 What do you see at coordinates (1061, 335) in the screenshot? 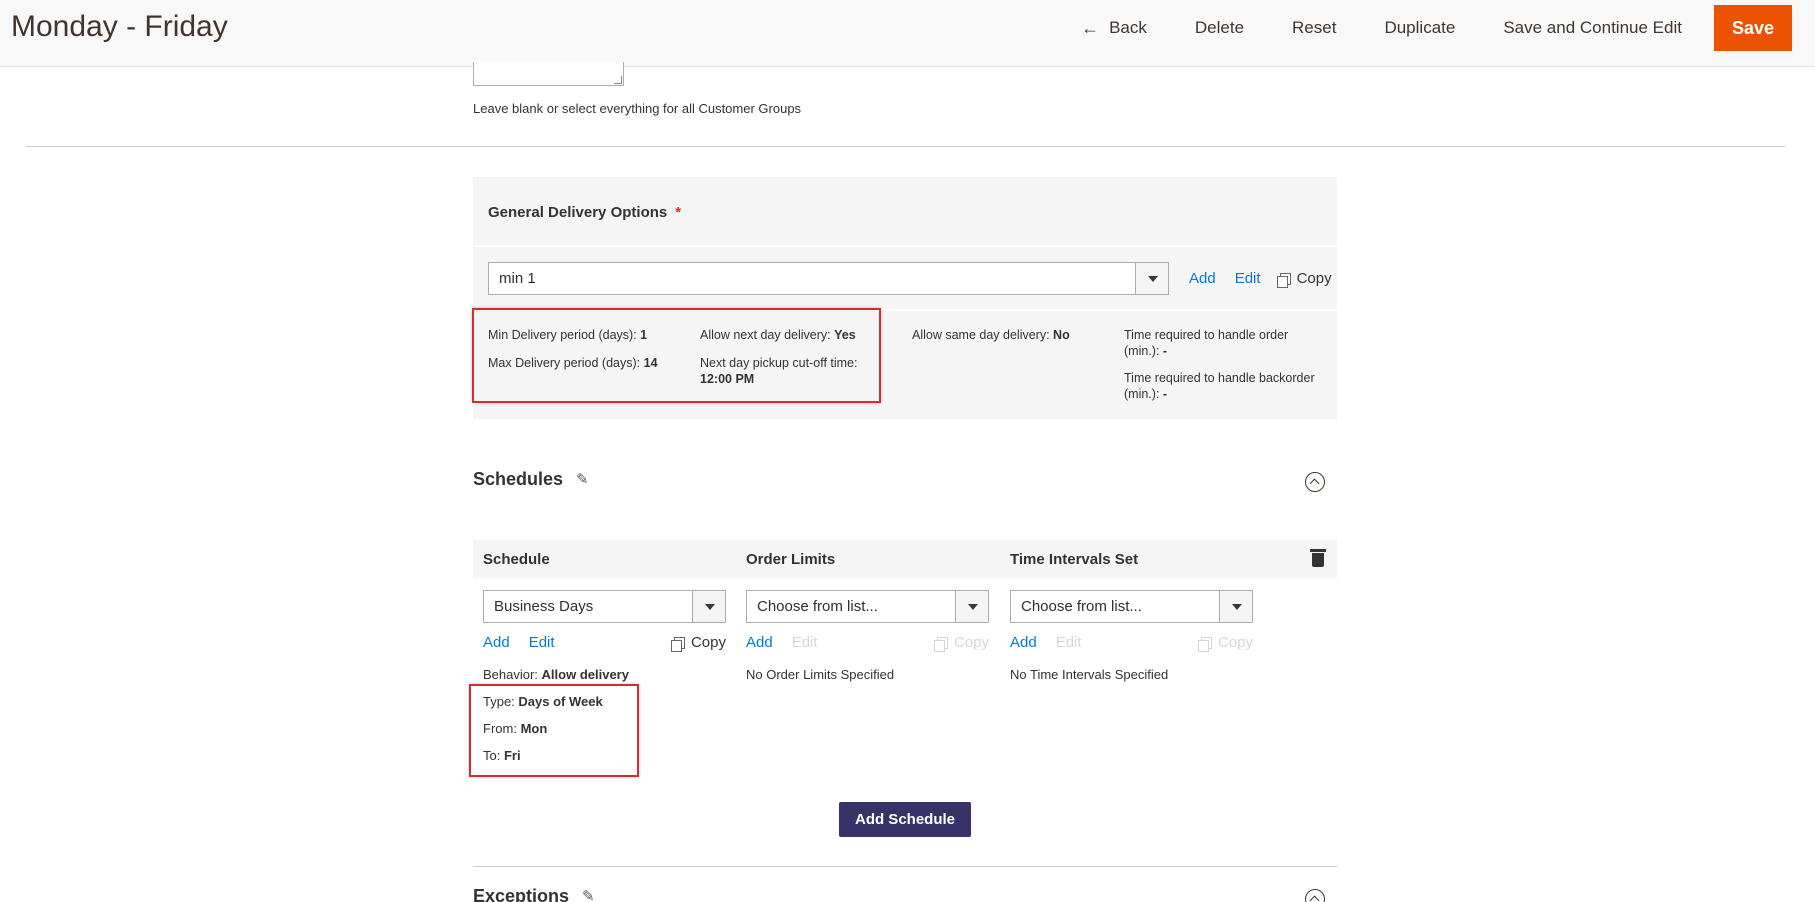
I see `same-day-value: No` at bounding box center [1061, 335].